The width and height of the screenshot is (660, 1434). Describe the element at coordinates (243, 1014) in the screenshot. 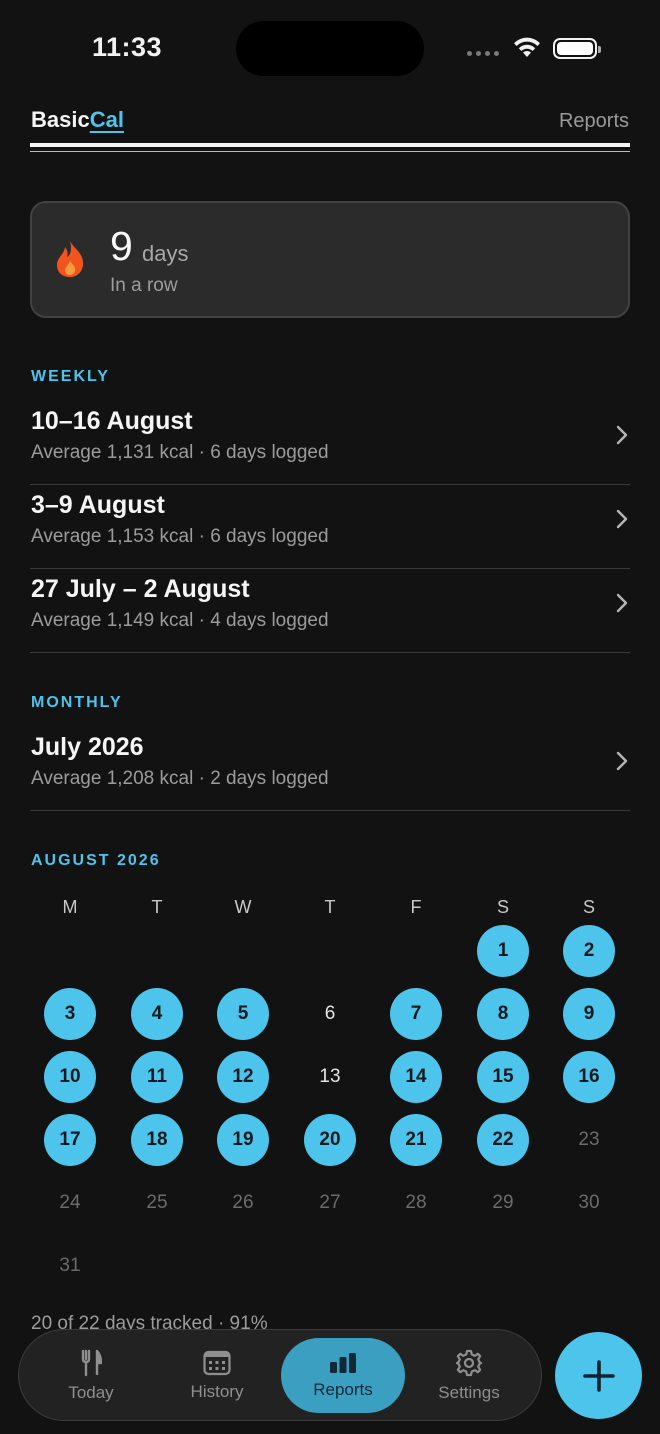

I see `calendar-day: 5` at that location.